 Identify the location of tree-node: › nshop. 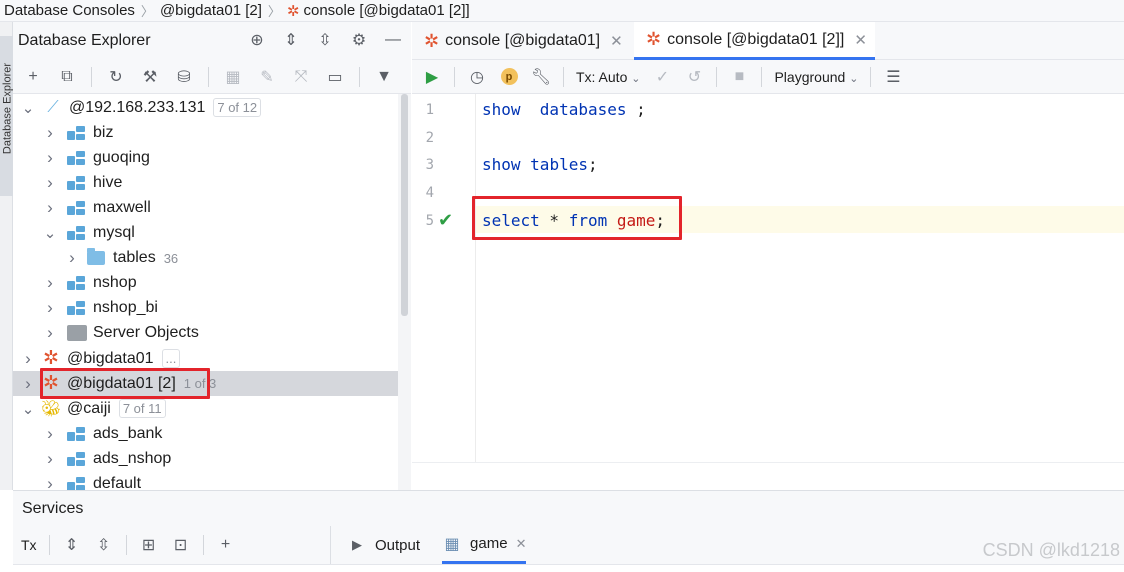
(205, 283).